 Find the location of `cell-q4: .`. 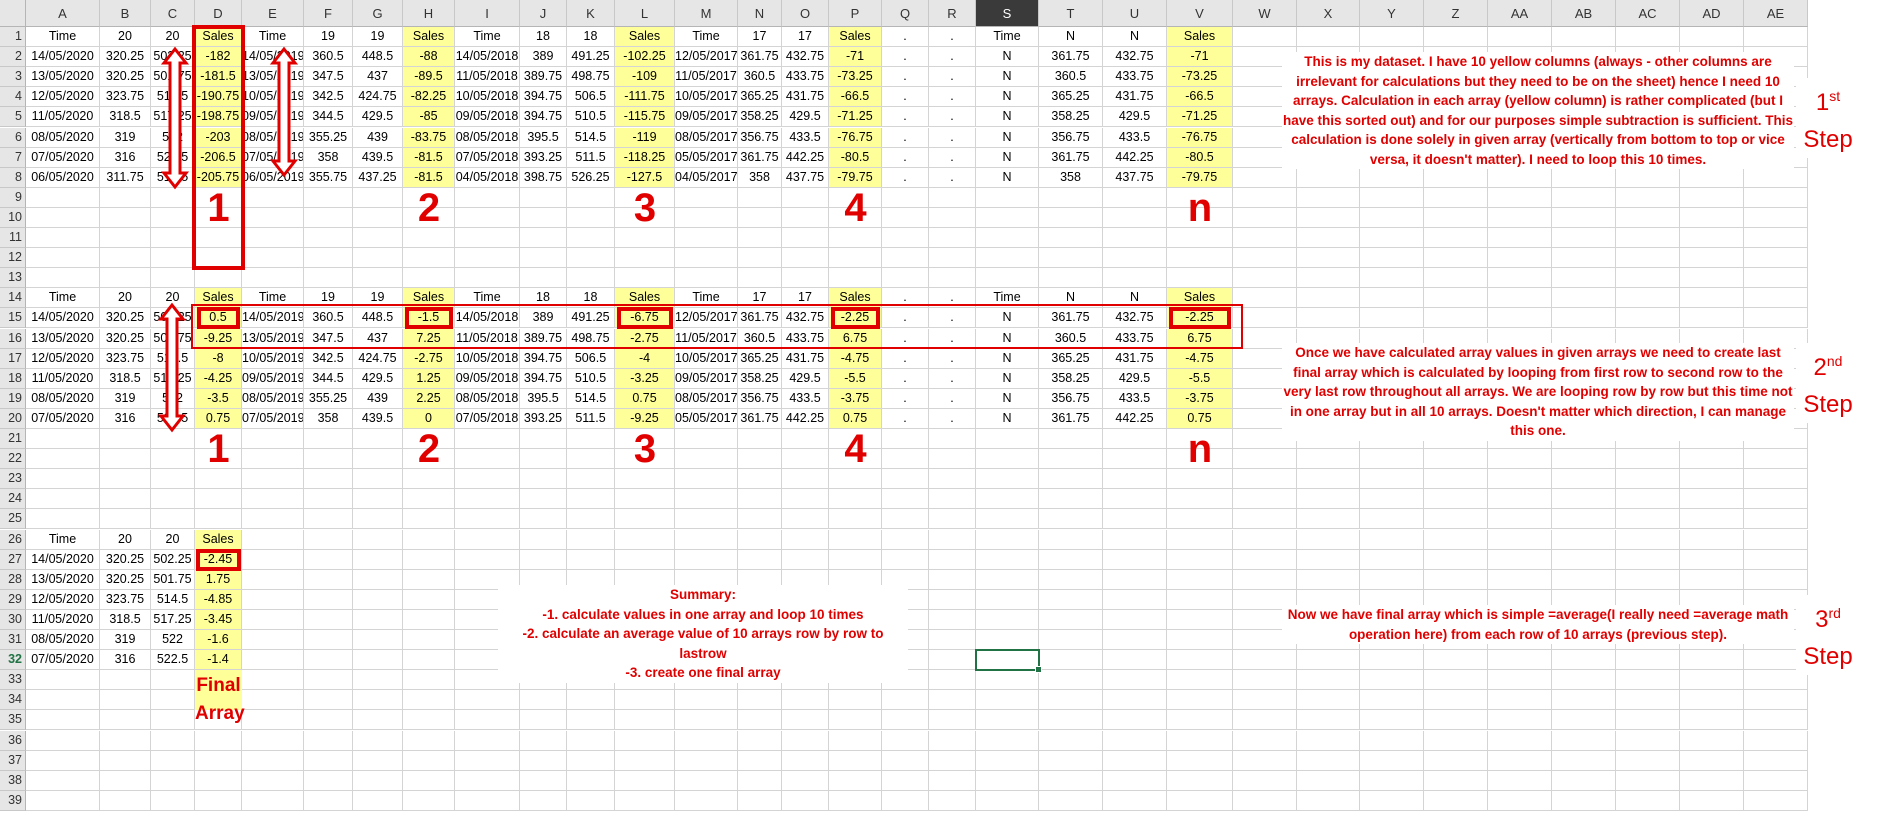

cell-q4: . is located at coordinates (905, 97).